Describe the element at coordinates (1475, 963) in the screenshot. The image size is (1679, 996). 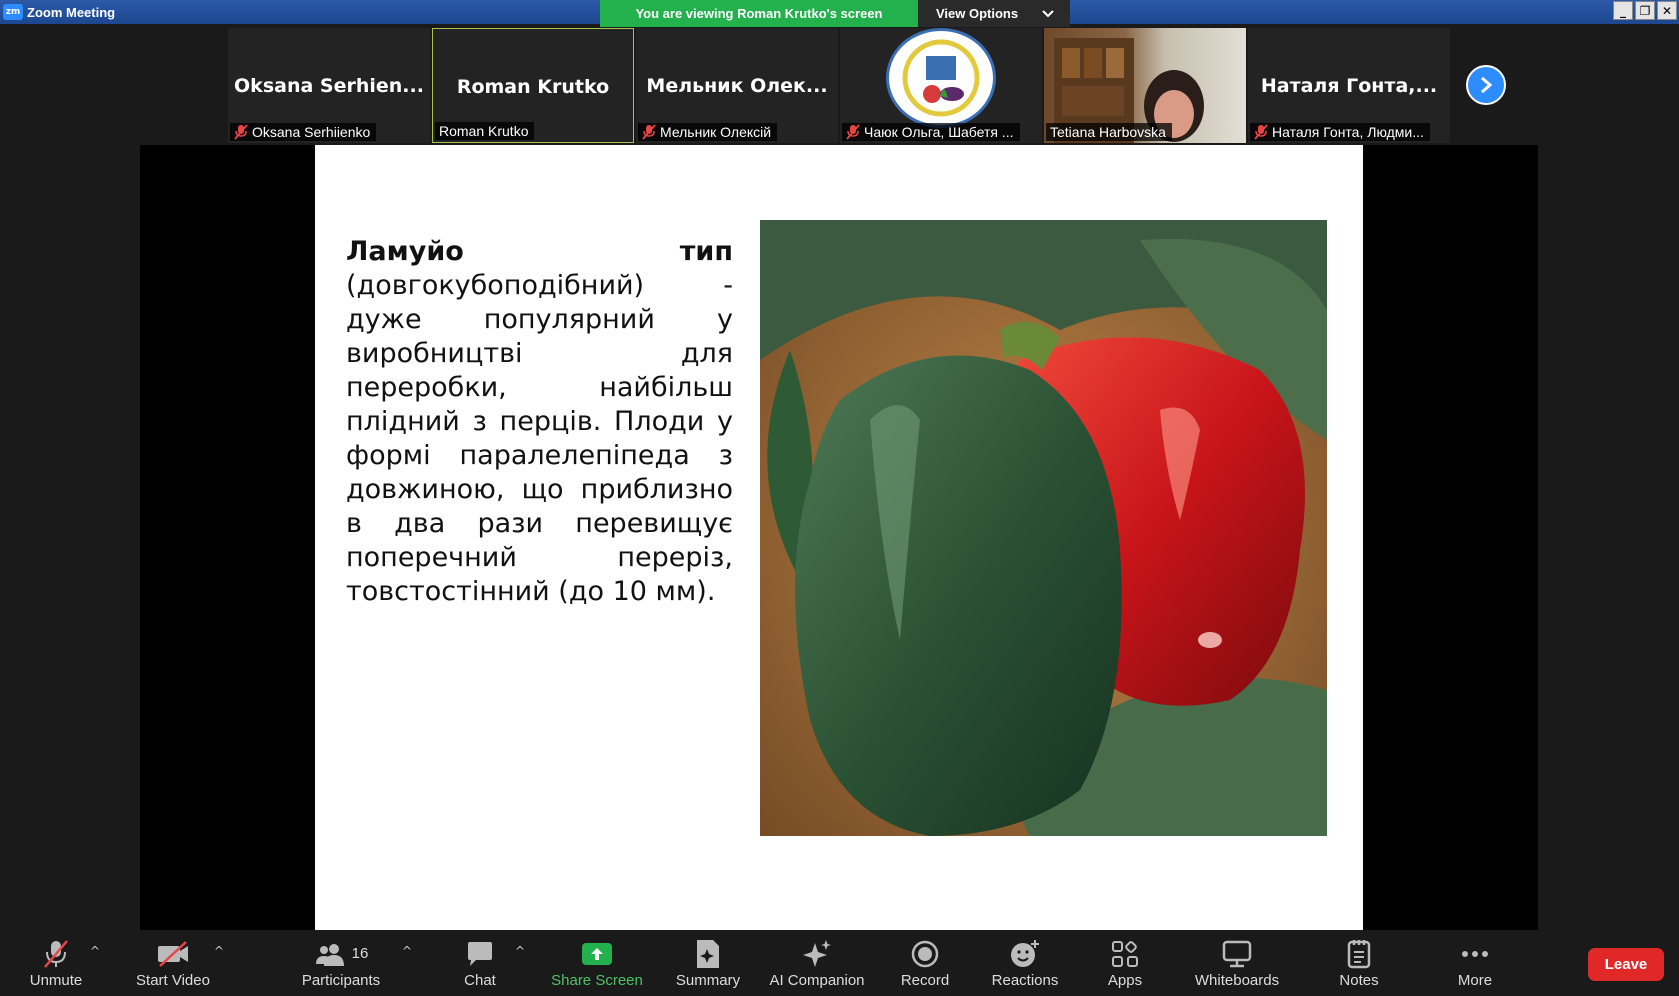
I see `more-button: More` at that location.